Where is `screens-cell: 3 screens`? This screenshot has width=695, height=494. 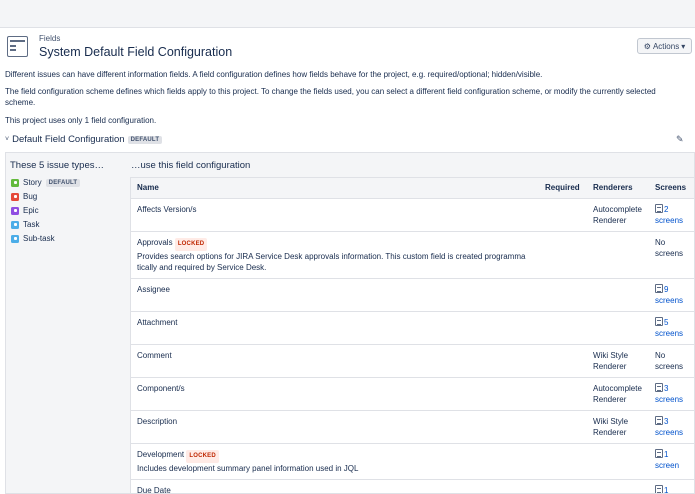
screens-cell: 3 screens is located at coordinates (671, 394).